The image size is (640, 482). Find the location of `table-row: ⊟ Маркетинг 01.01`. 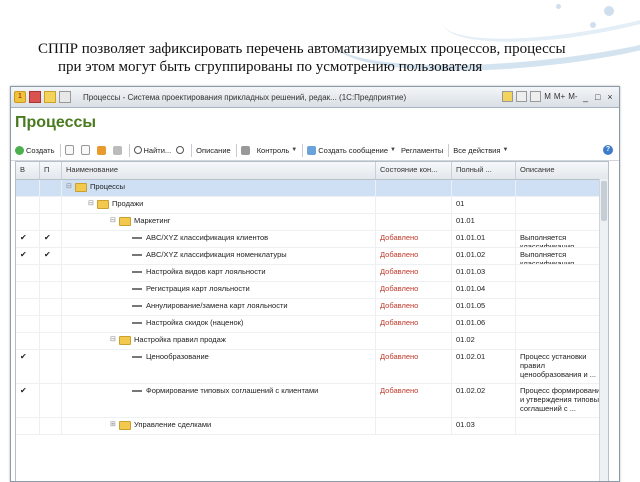

table-row: ⊟ Маркетинг 01.01 is located at coordinates (312, 222).